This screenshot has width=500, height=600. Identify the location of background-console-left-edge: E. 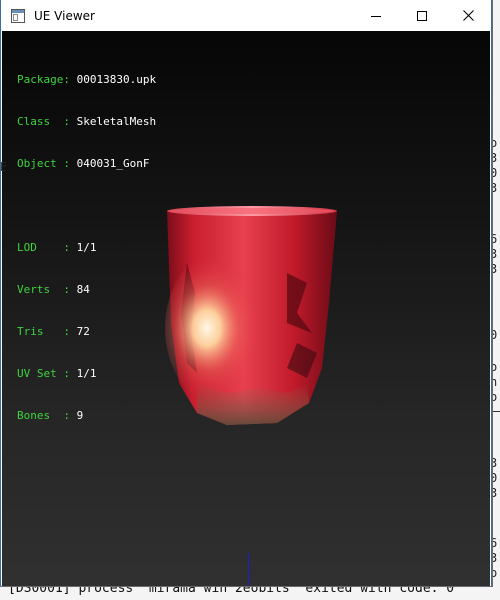
(3, 166).